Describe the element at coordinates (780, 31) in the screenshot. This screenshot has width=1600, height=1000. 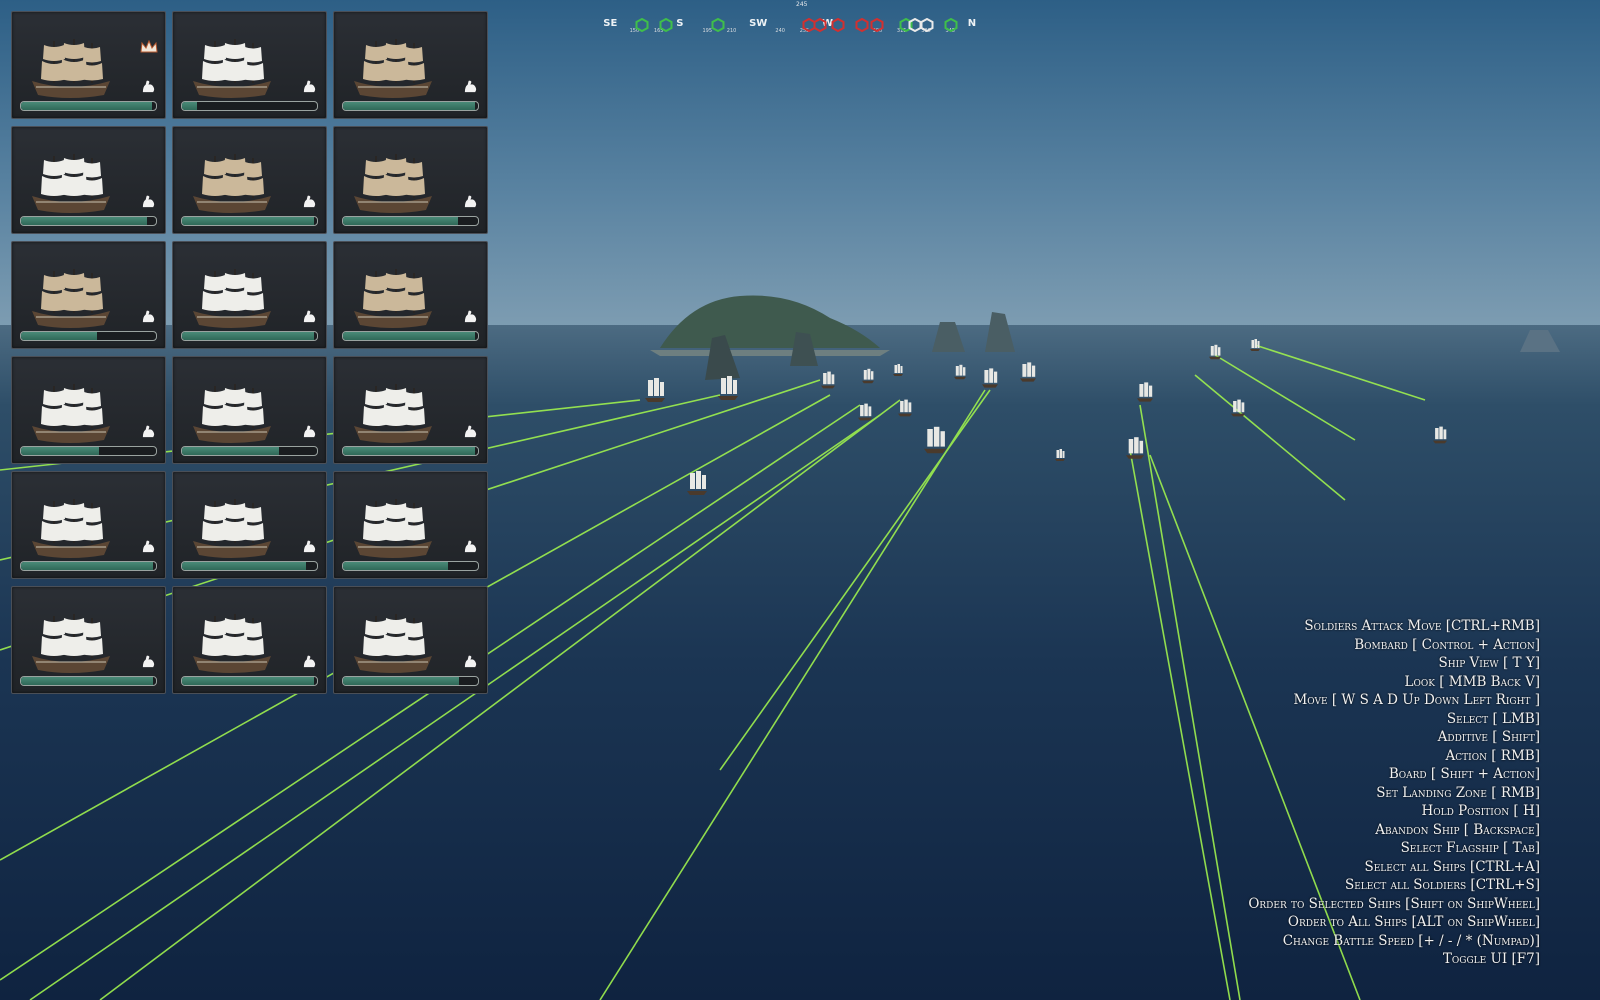
I see `compass-degree: 240` at that location.